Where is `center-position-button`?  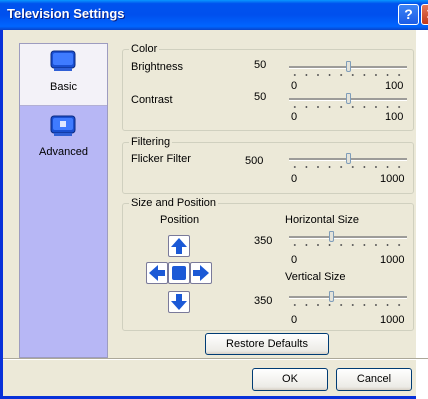 center-position-button is located at coordinates (179, 273).